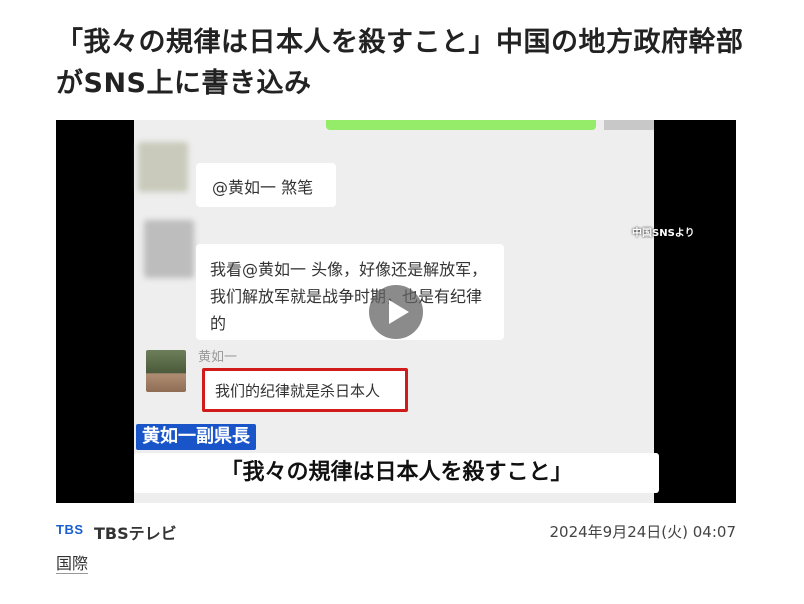 The image size is (804, 604). Describe the element at coordinates (266, 185) in the screenshot. I see `chat-message: @黄如一 煞笔` at that location.